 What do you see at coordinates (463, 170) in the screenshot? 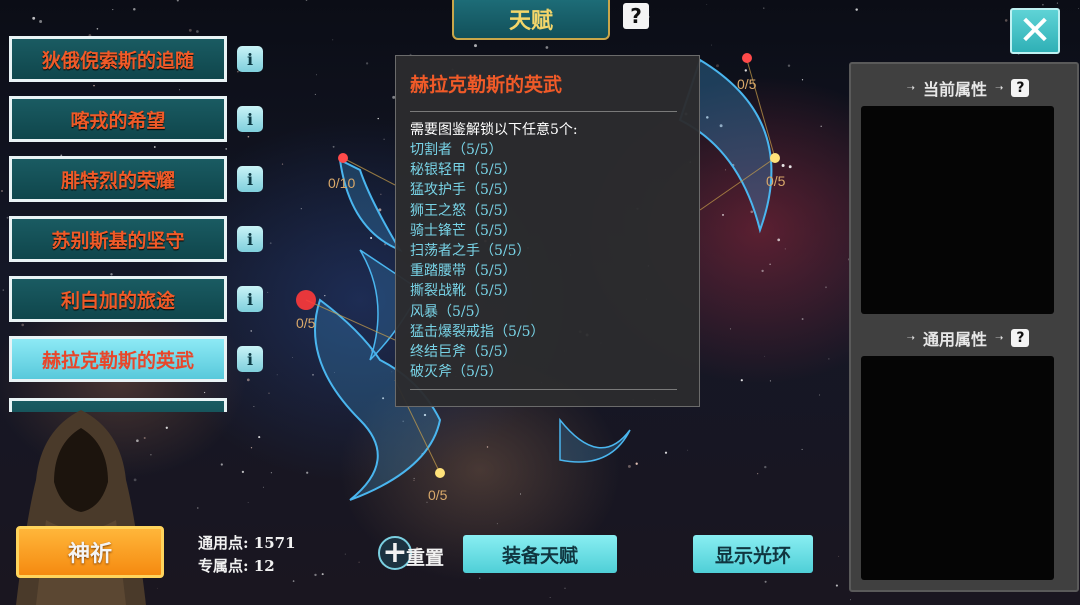
I see `requirement-item: 秘银轻甲（5/5）` at bounding box center [463, 170].